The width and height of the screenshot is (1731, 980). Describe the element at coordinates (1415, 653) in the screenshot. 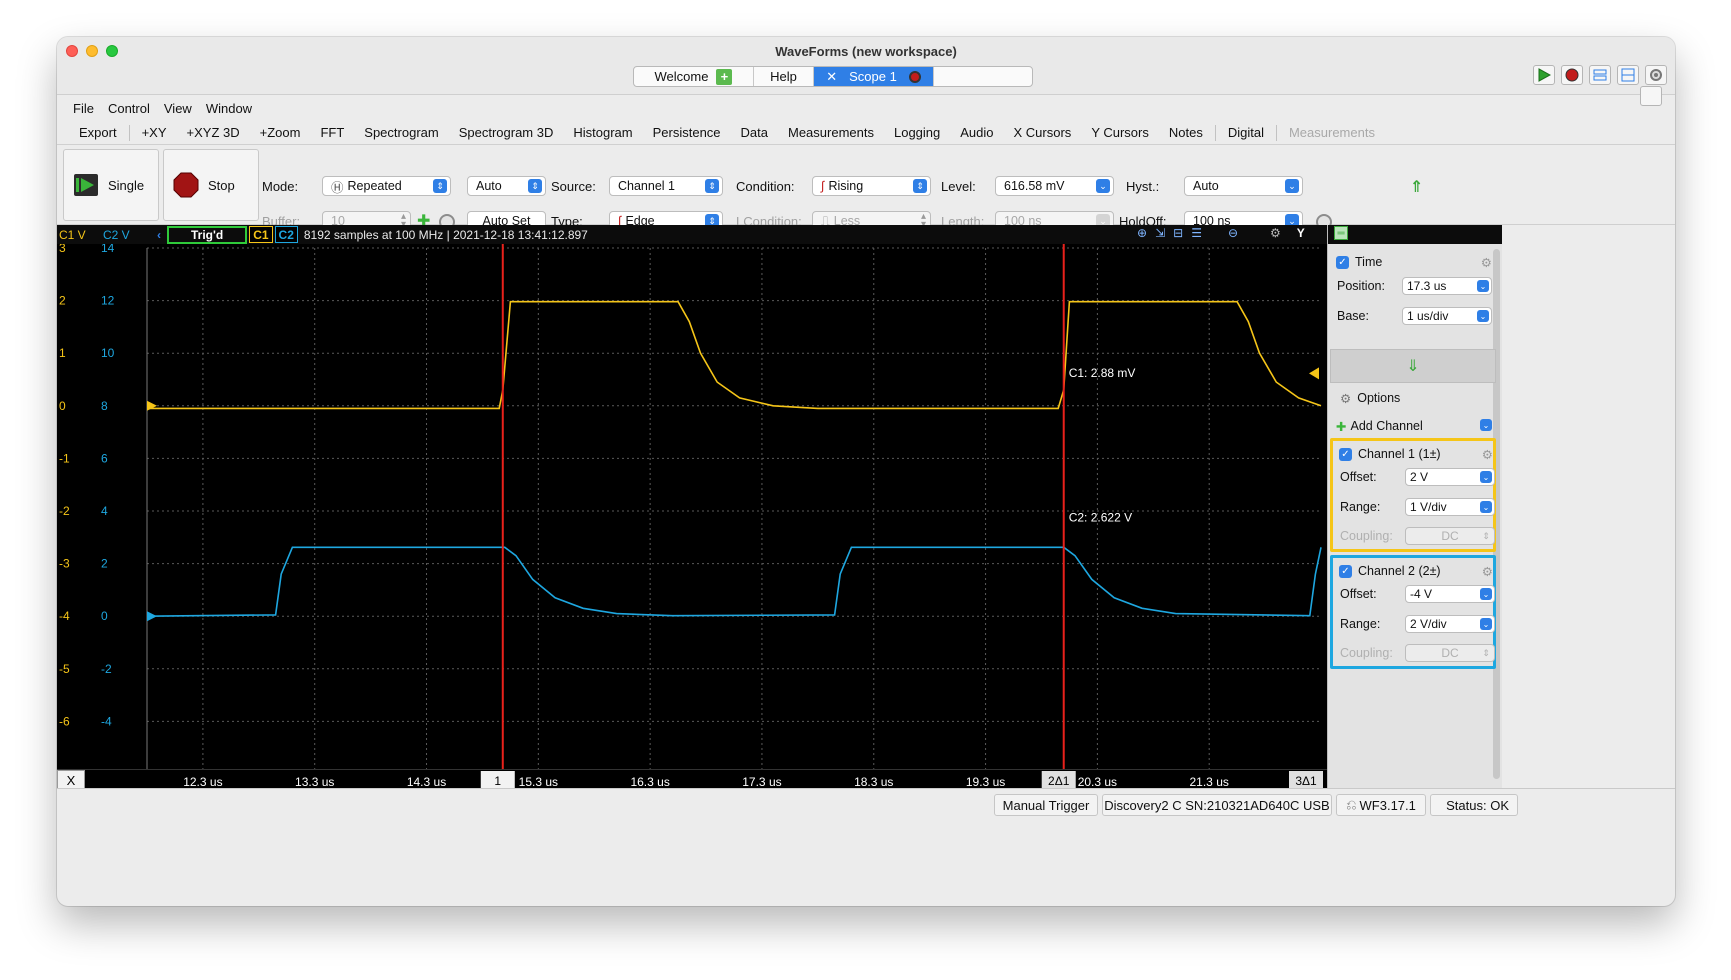

I see `channel-2-coupling-row: Coupling: DC ⇕` at that location.